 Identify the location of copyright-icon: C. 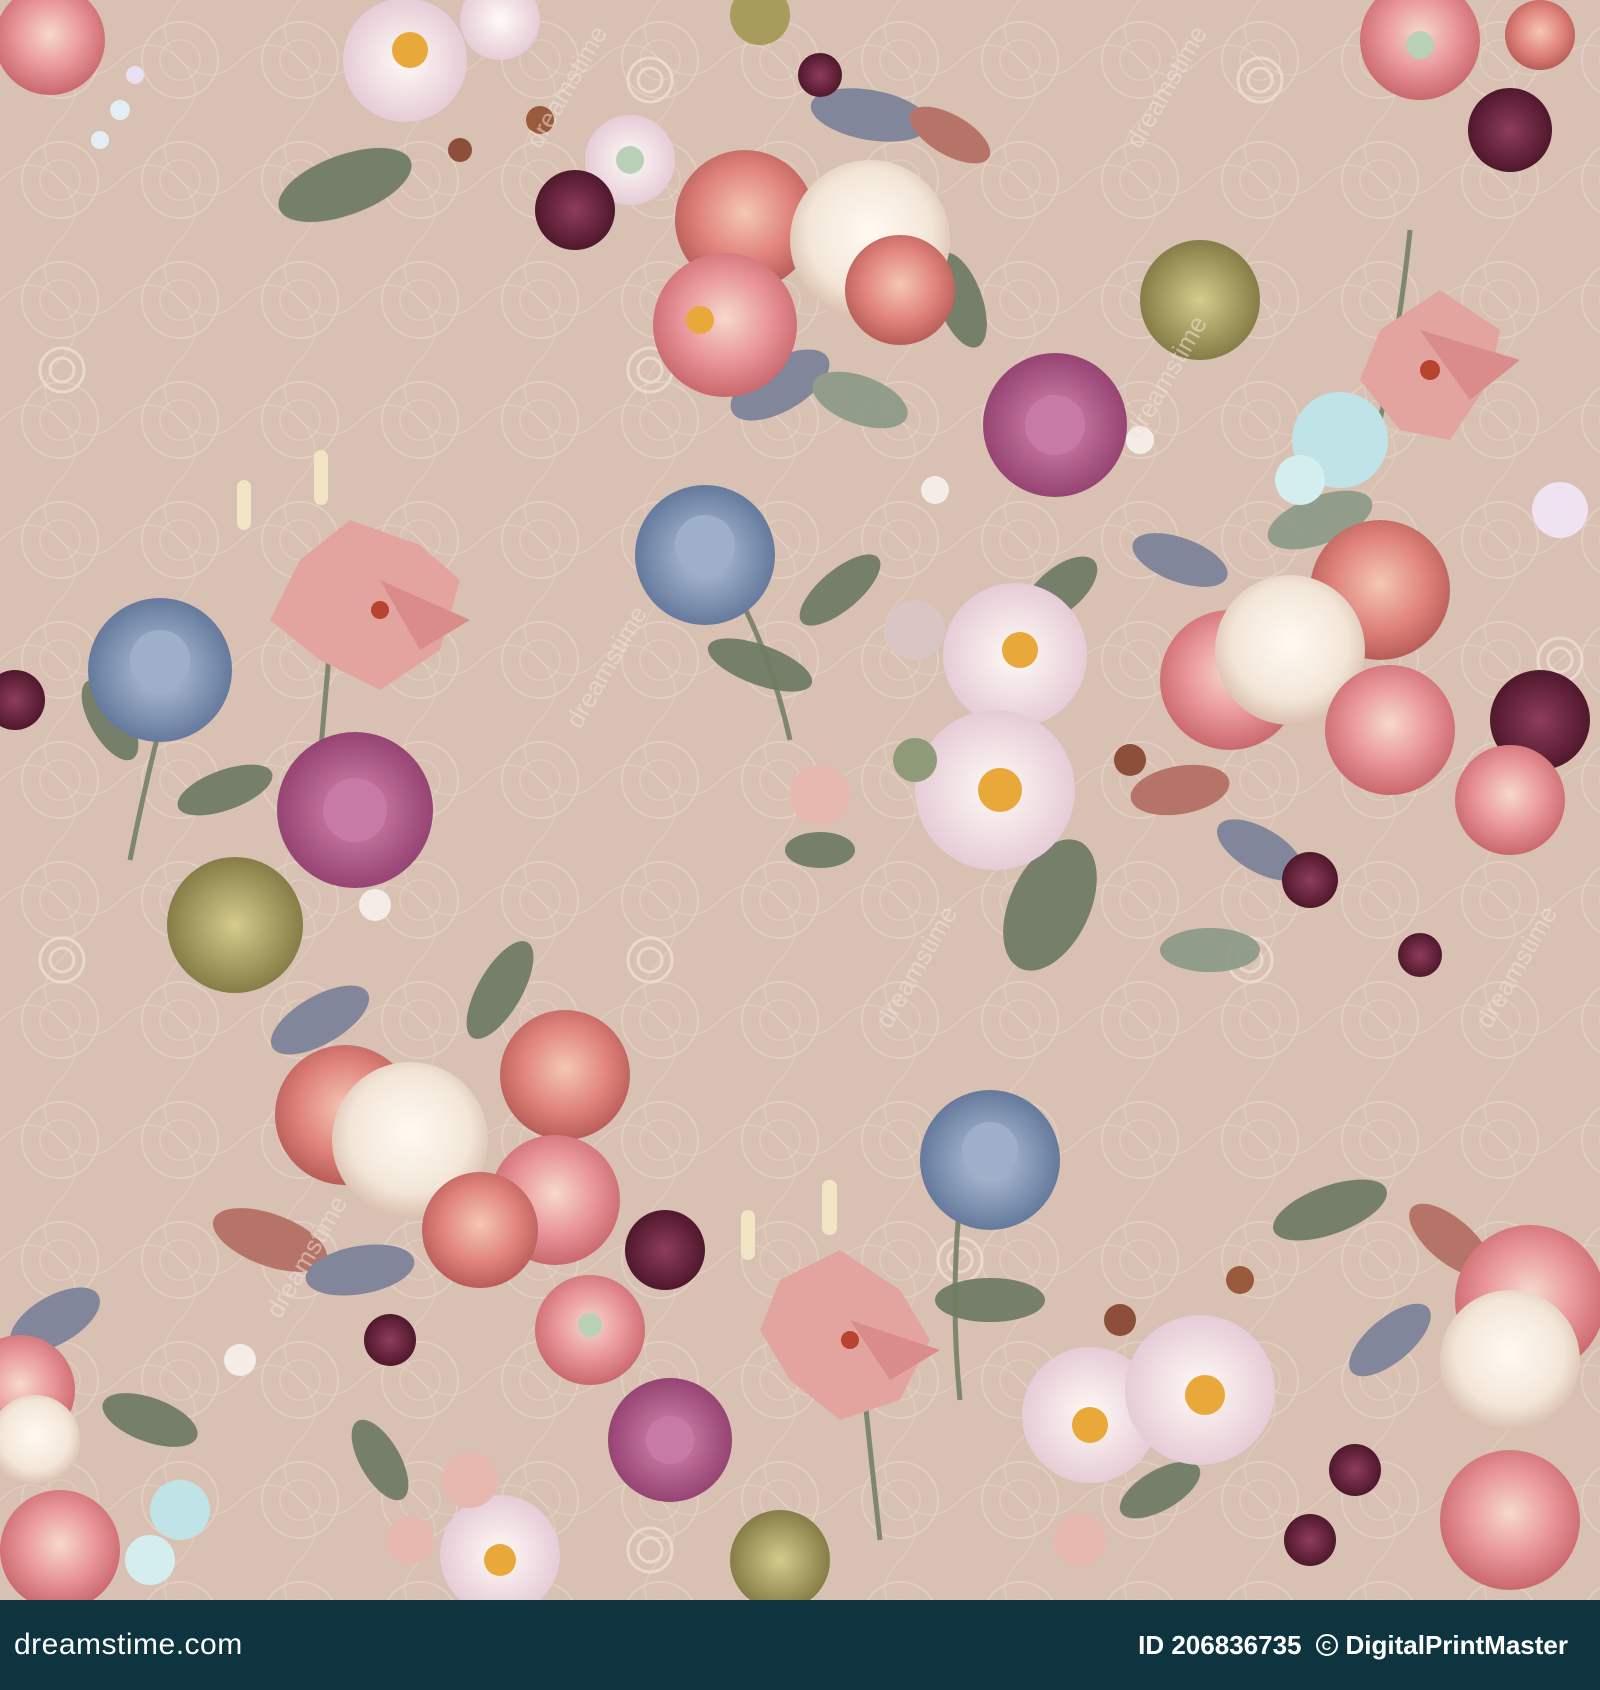
(1326, 1645).